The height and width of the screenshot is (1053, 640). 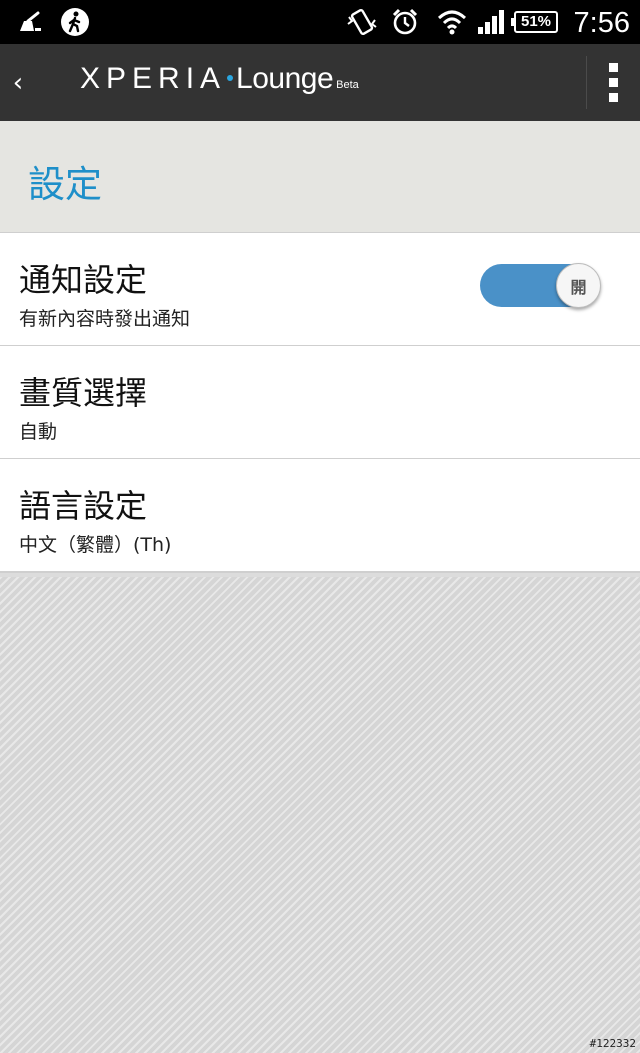 I want to click on notifications-toggle: 開, so click(x=540, y=285).